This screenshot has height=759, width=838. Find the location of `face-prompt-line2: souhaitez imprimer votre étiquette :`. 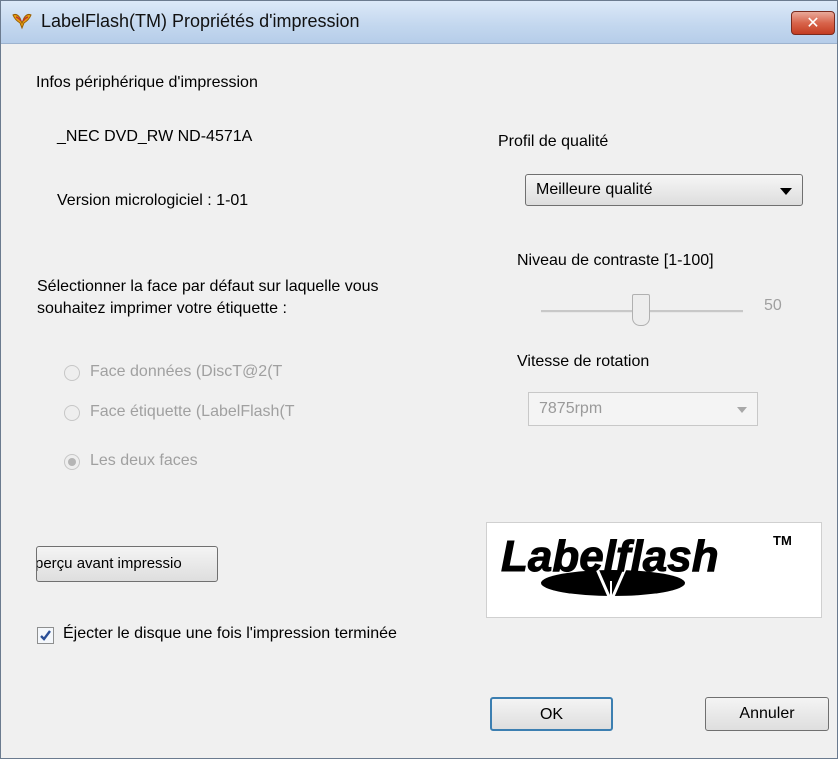

face-prompt-line2: souhaitez imprimer votre étiquette : is located at coordinates (162, 308).